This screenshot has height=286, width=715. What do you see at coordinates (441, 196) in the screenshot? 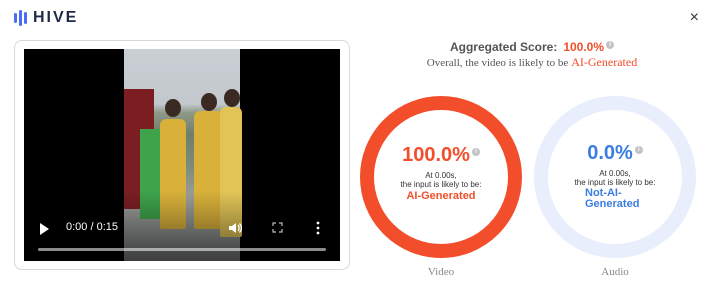
I see `video-result: AI-Generated` at bounding box center [441, 196].